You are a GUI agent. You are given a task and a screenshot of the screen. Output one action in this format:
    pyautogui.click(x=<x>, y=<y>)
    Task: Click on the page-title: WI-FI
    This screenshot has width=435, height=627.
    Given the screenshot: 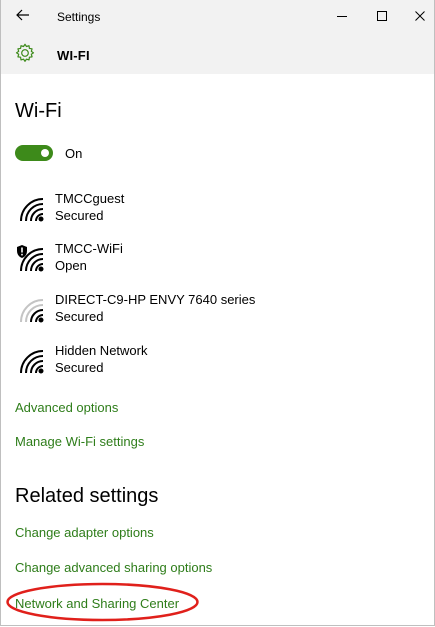 What is the action you would take?
    pyautogui.click(x=73, y=55)
    